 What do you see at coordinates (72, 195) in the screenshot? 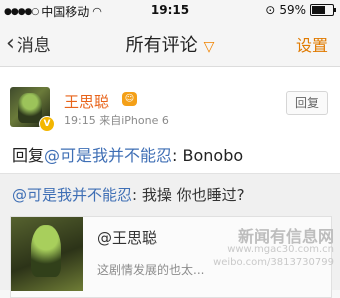
I see `quoted-mention-link: @可是我并不能忍` at bounding box center [72, 195].